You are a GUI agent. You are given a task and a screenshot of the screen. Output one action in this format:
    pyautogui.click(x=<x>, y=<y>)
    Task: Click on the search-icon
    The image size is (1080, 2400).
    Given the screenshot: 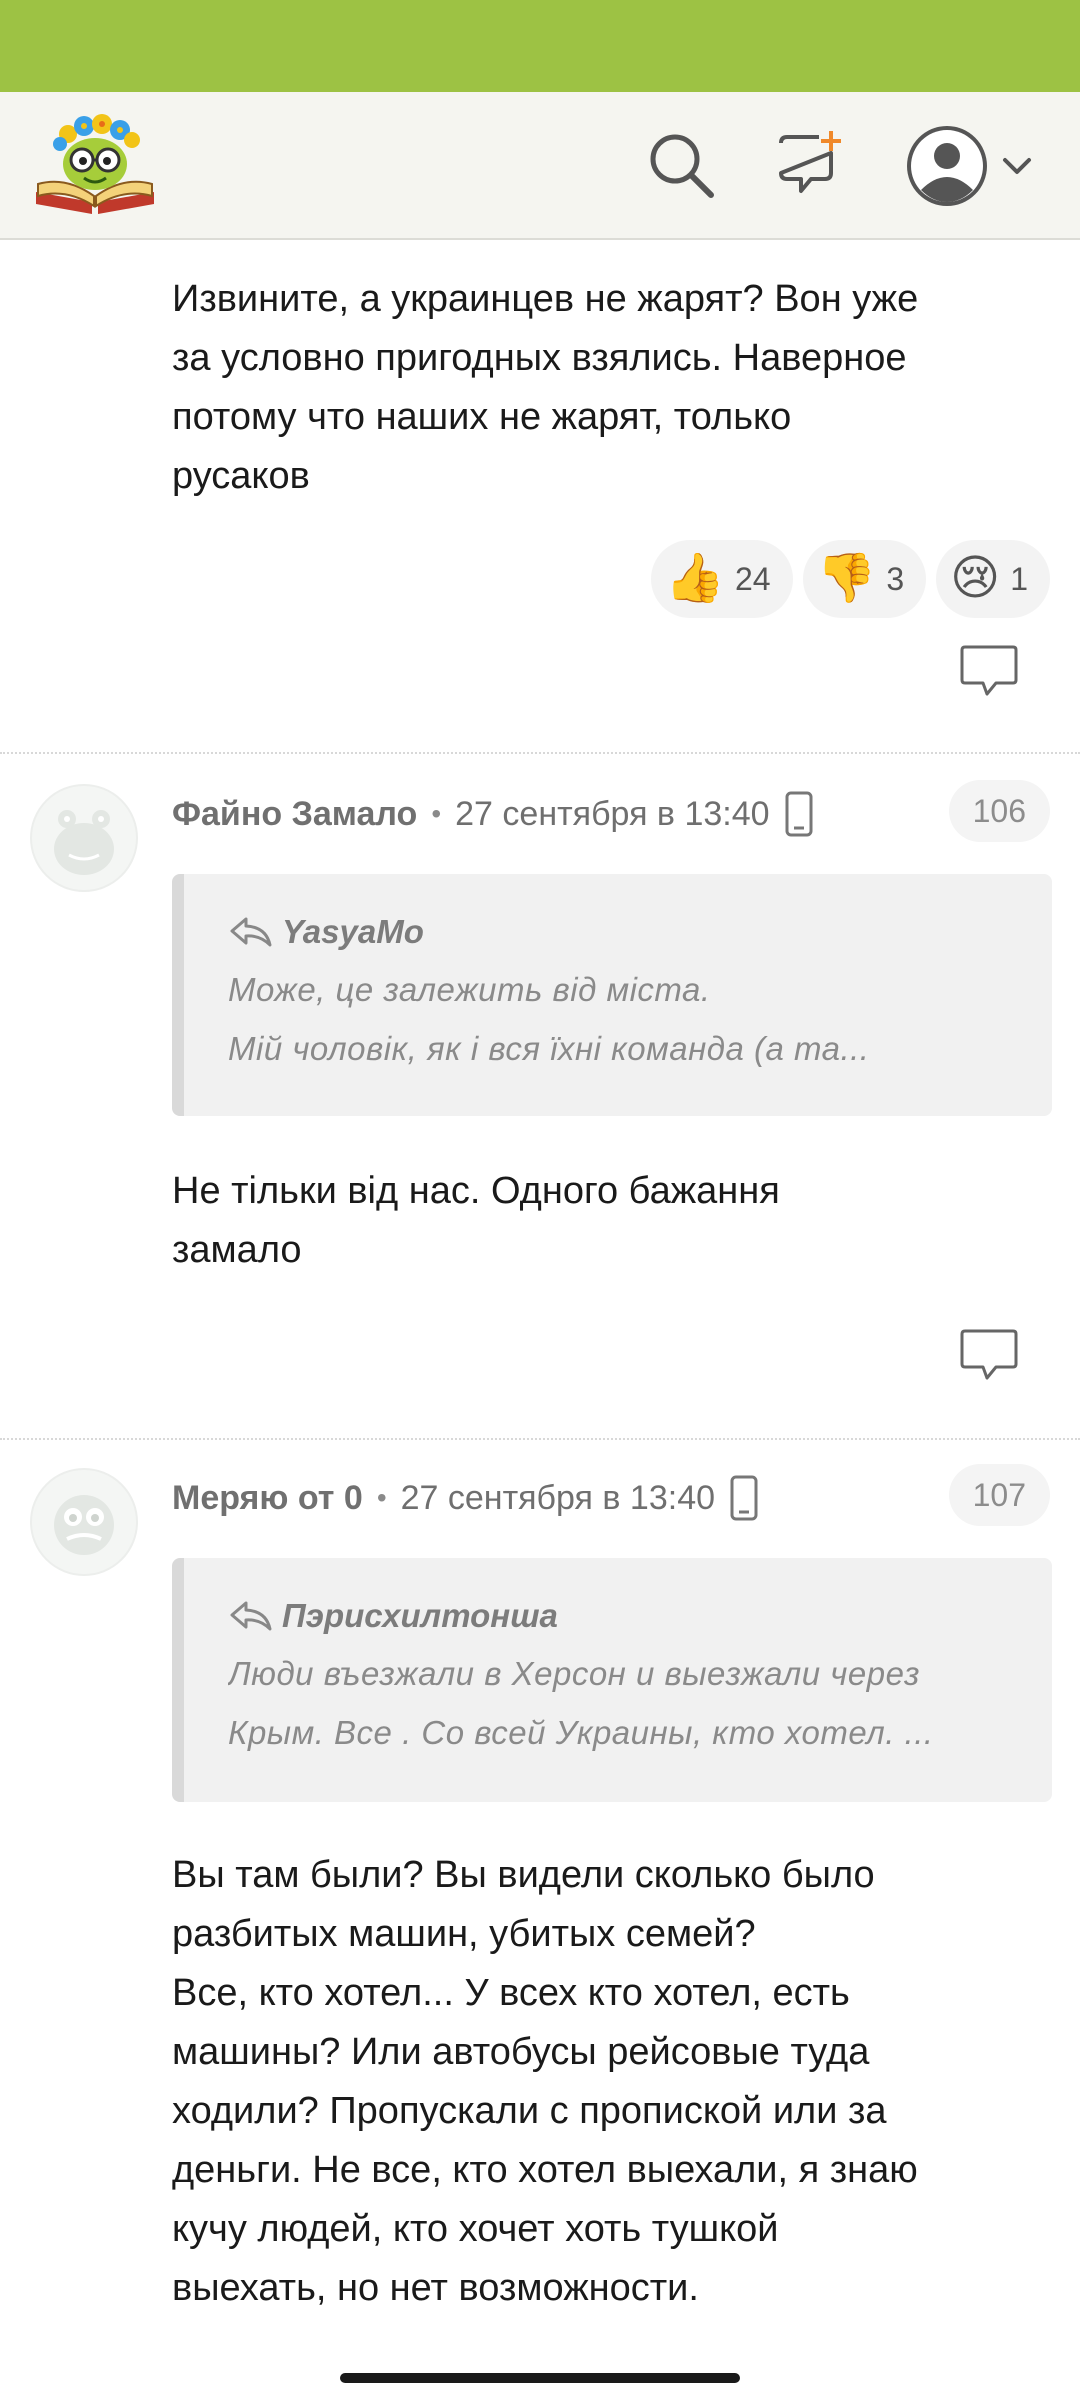 What is the action you would take?
    pyautogui.click(x=682, y=166)
    